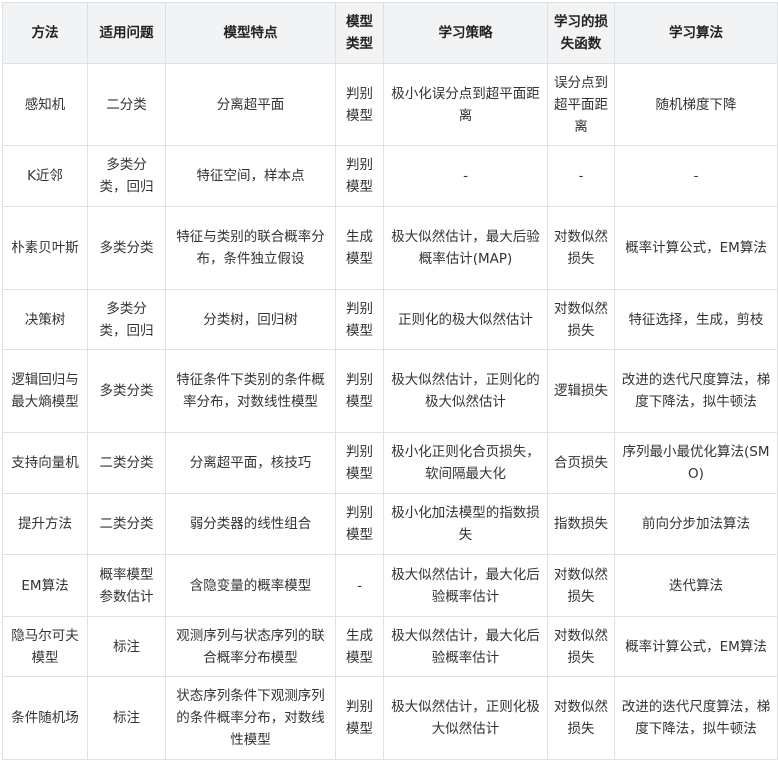 Image resolution: width=778 pixels, height=767 pixels. Describe the element at coordinates (581, 176) in the screenshot. I see `cell-loss: -` at that location.